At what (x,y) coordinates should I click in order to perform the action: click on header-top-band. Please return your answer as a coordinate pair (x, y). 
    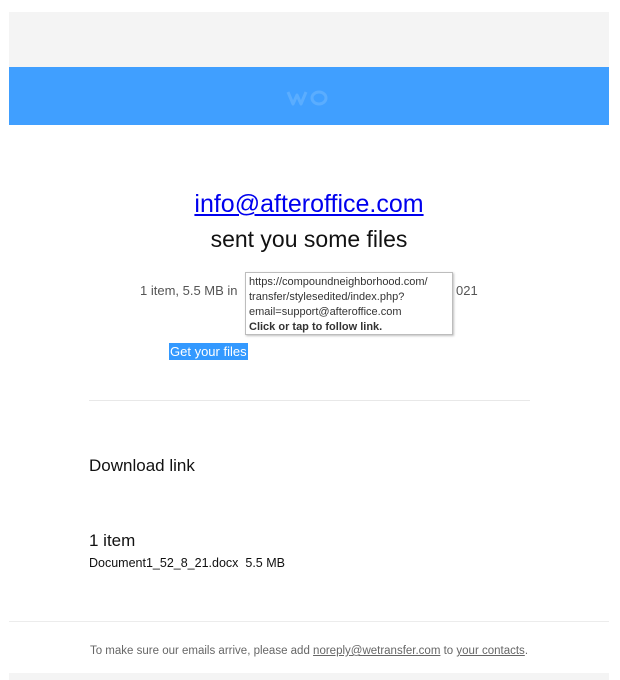
    Looking at the image, I should click on (309, 39).